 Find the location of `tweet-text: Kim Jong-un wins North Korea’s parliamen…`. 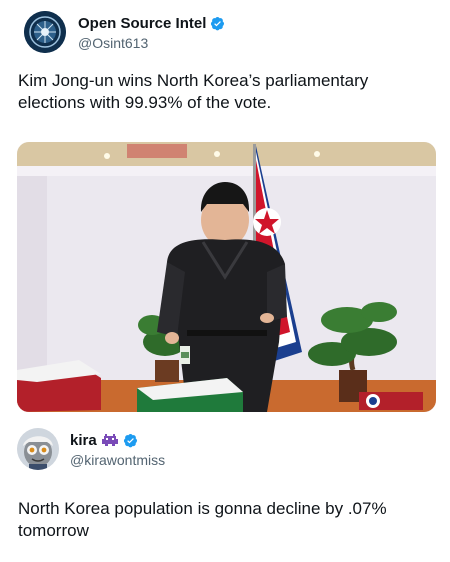

tweet-text: Kim Jong-un wins North Korea’s parliamen… is located at coordinates (193, 91).